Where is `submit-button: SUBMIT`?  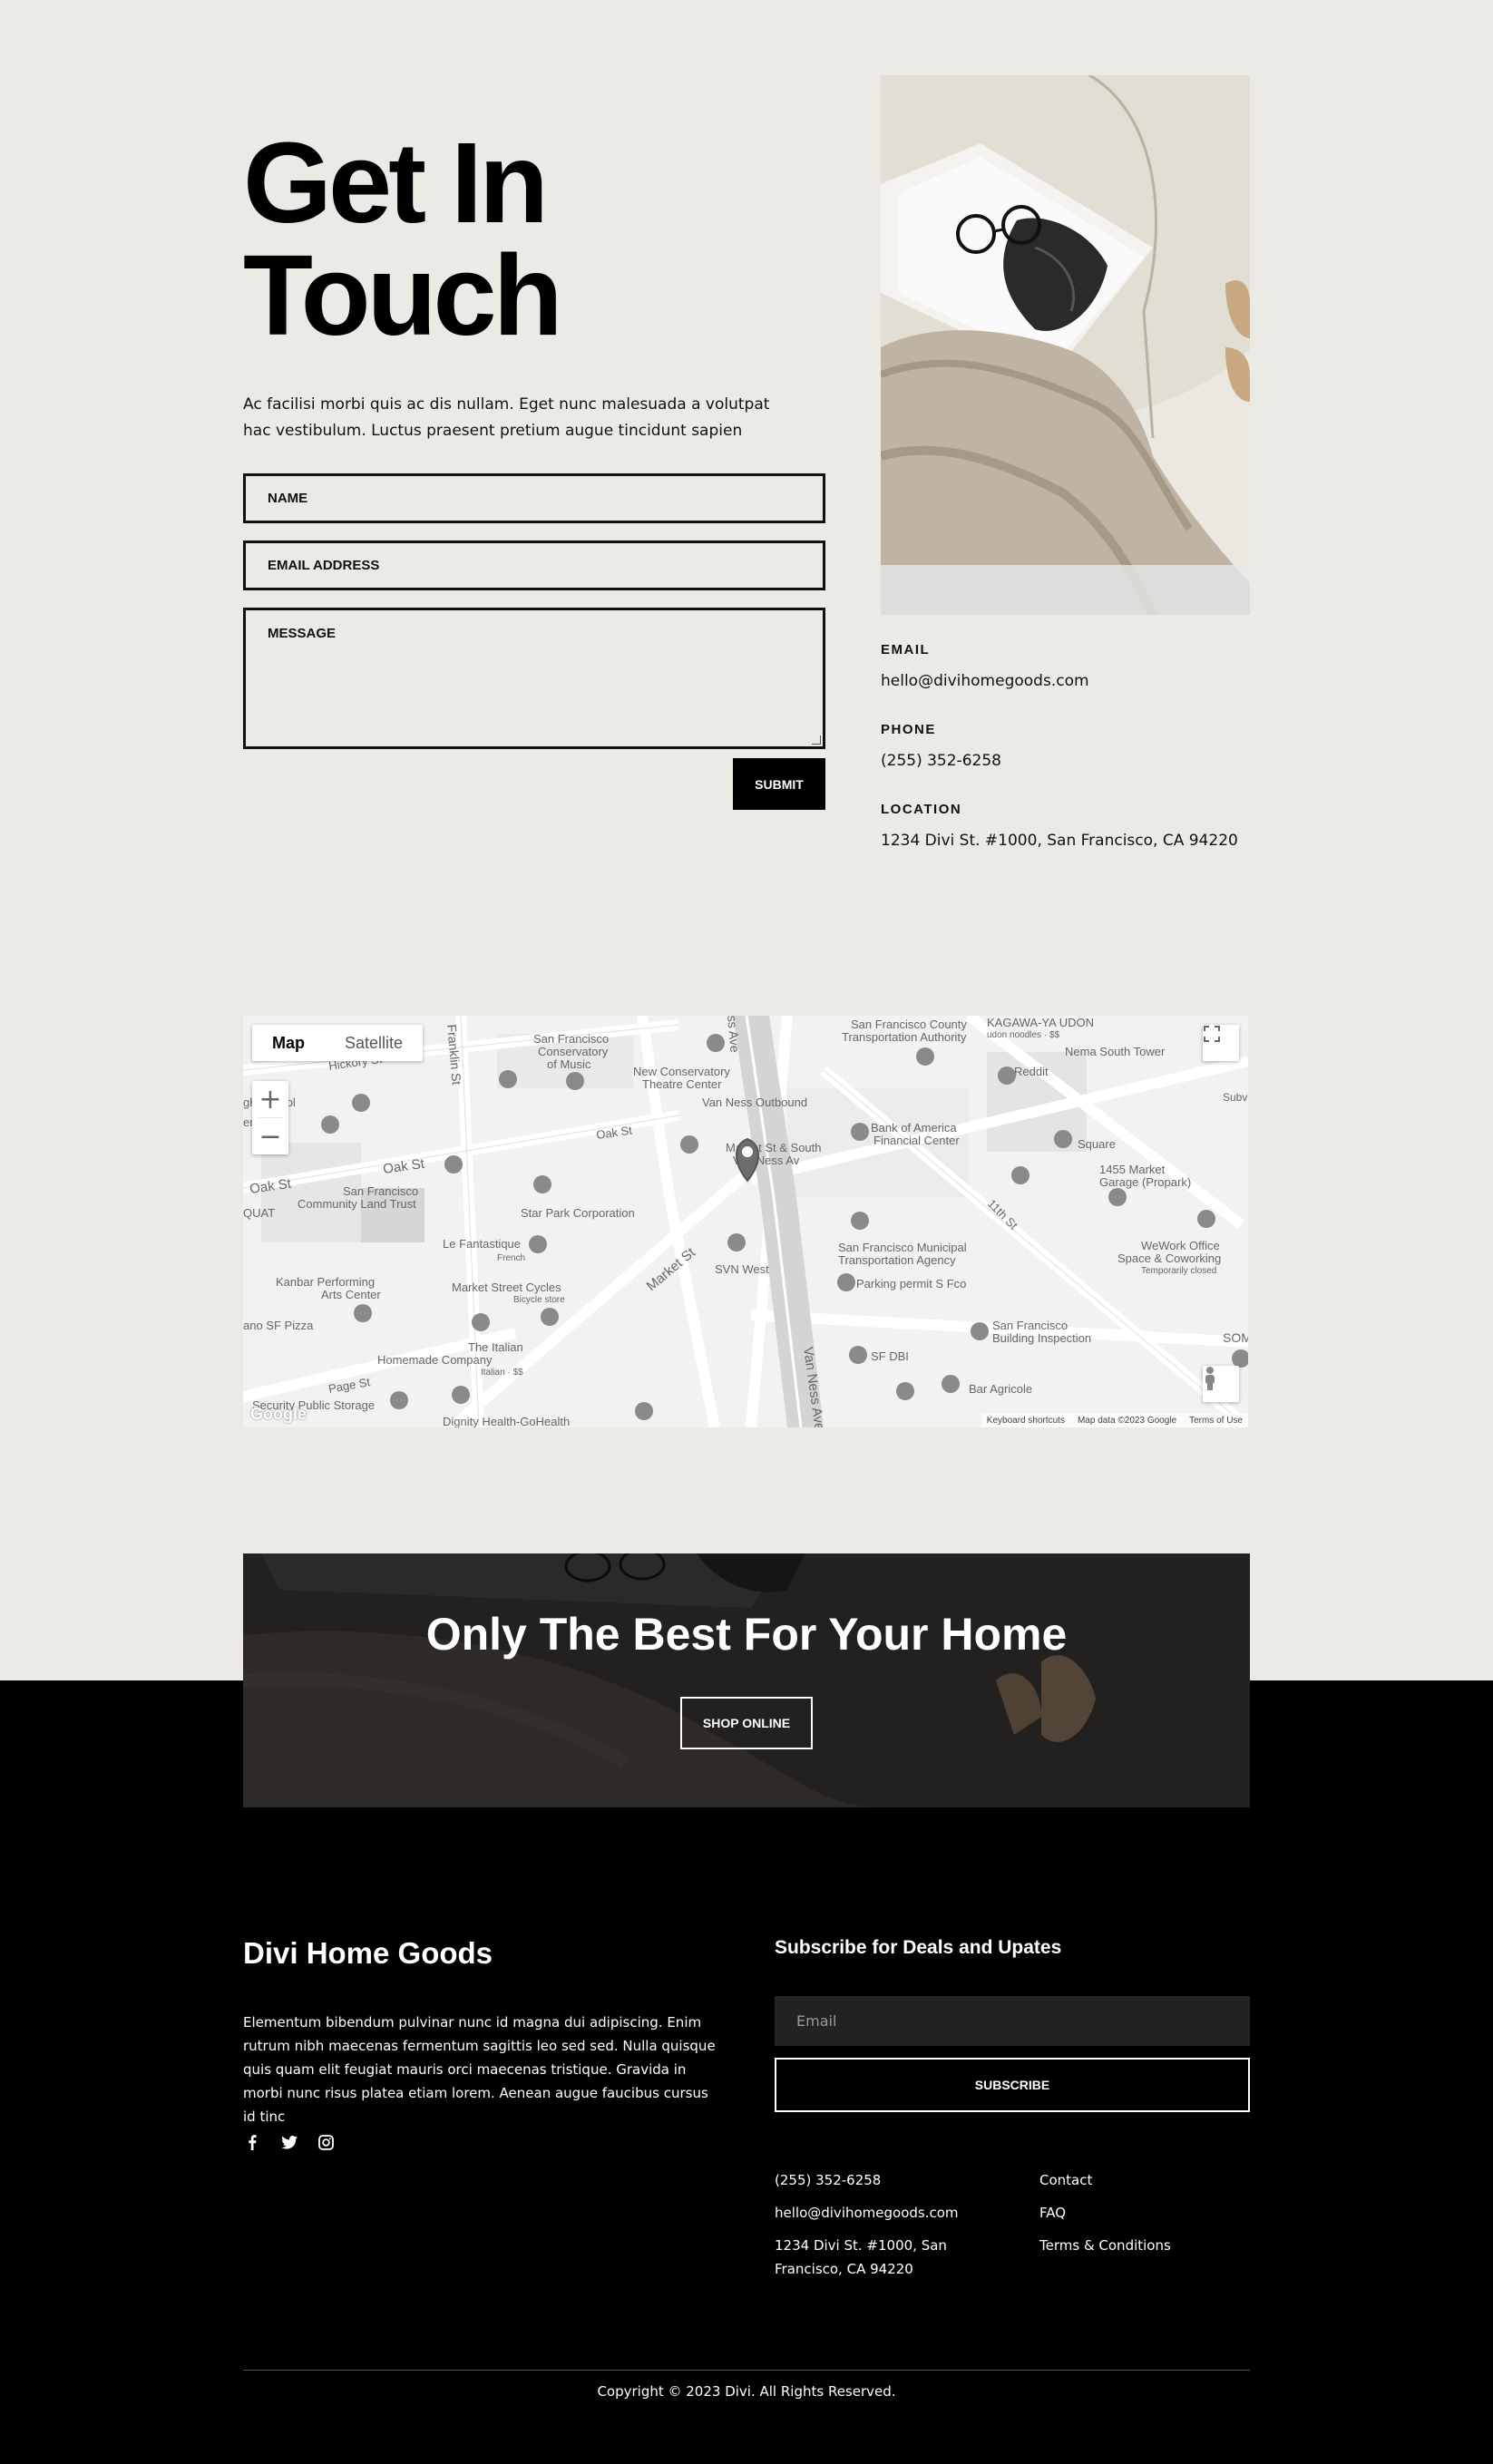
submit-button: SUBMIT is located at coordinates (779, 784).